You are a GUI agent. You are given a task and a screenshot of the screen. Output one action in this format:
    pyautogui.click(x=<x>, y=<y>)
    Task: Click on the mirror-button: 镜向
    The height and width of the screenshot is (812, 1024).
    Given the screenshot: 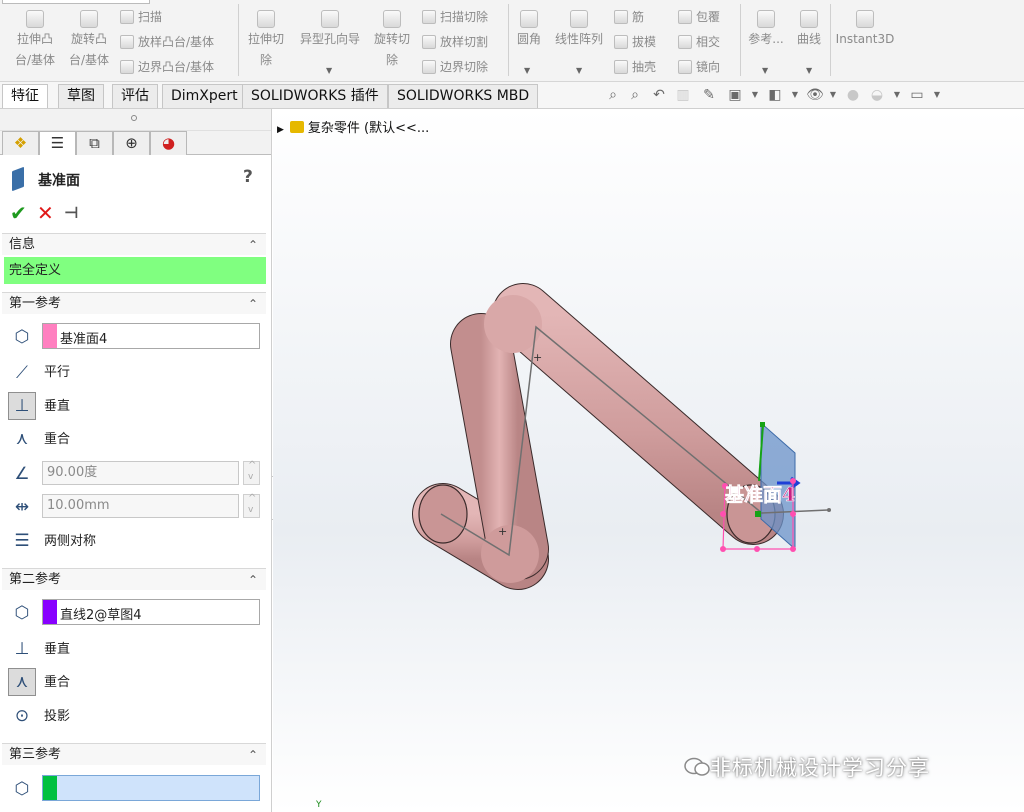 What is the action you would take?
    pyautogui.click(x=699, y=67)
    